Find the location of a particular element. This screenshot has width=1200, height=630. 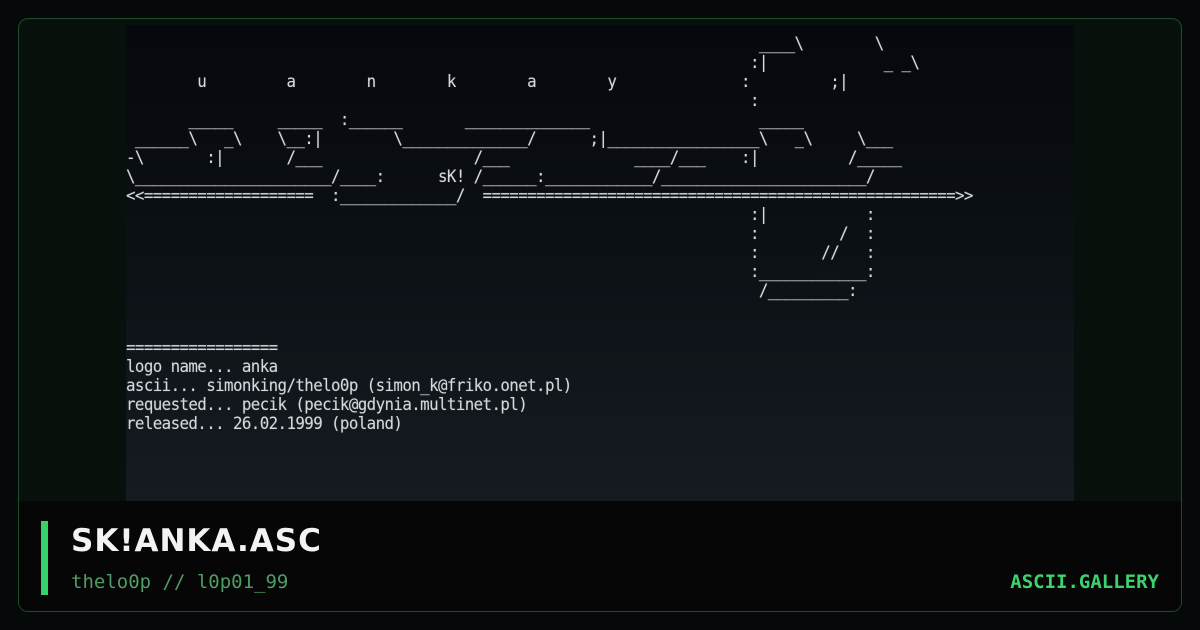

file-title: SK!ANKA.ASC is located at coordinates (196, 541).